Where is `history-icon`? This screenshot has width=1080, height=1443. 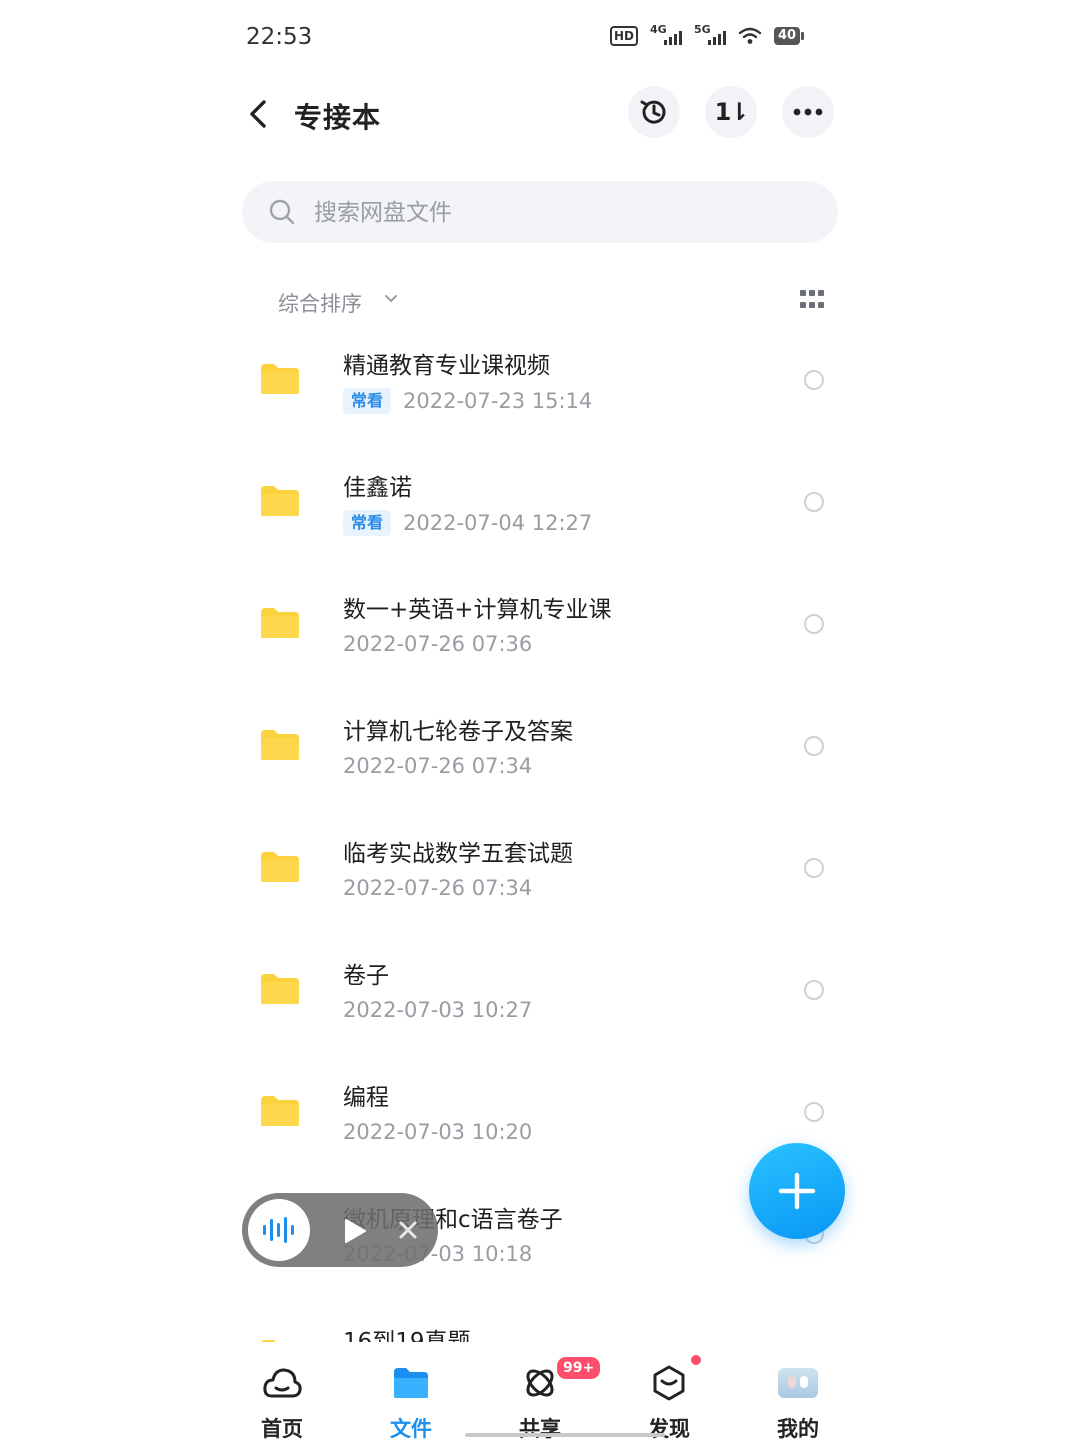
history-icon is located at coordinates (653, 112).